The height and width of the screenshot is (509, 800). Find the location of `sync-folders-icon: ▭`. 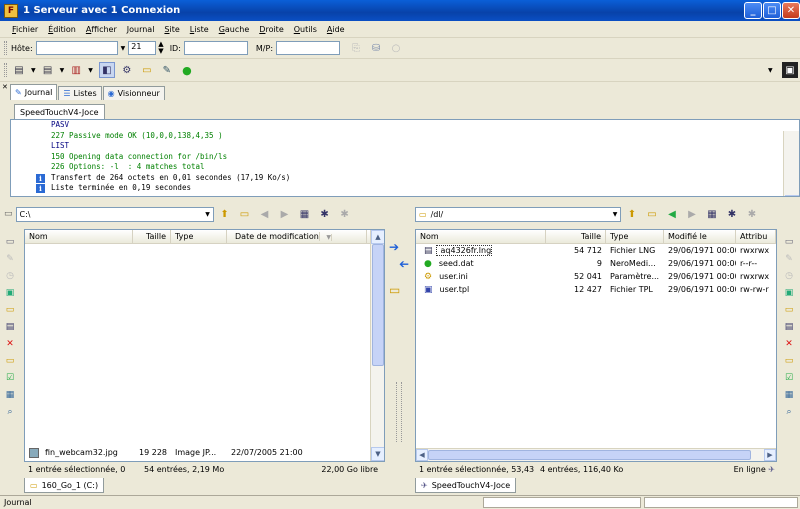

sync-folders-icon: ▭ is located at coordinates (399, 292).